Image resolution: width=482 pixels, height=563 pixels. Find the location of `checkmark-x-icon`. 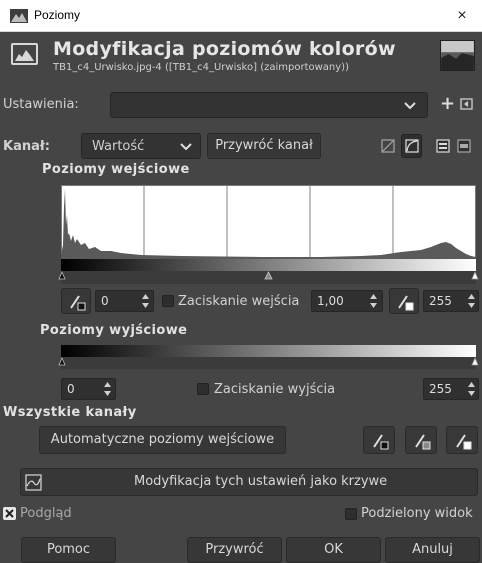

checkmark-x-icon is located at coordinates (9, 513).